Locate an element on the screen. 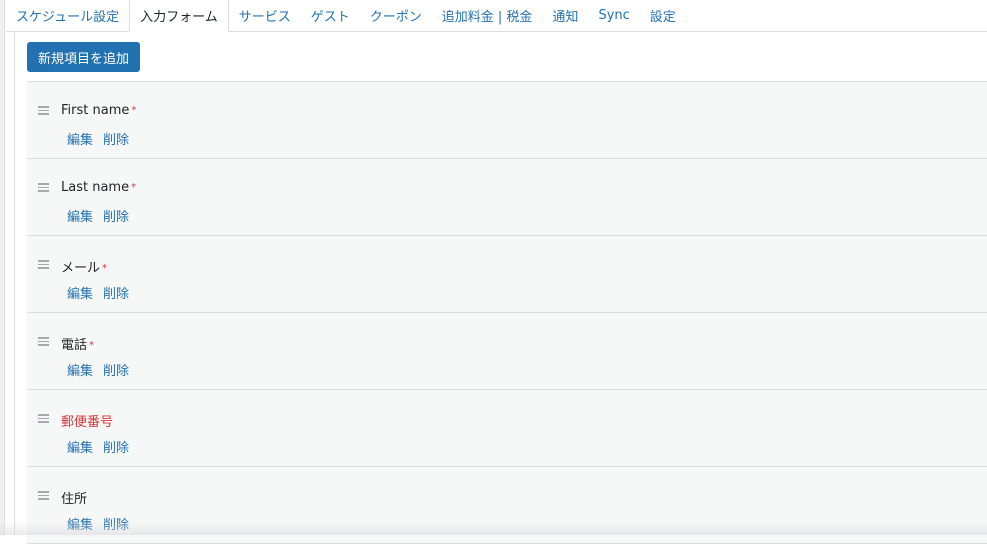 The width and height of the screenshot is (987, 544). tab-settings: 設定 is located at coordinates (663, 15).